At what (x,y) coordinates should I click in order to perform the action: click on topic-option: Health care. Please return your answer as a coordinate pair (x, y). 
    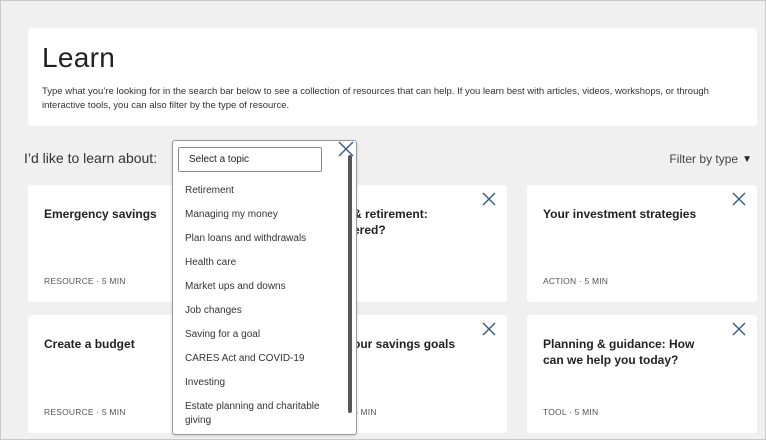
    Looking at the image, I should click on (265, 268).